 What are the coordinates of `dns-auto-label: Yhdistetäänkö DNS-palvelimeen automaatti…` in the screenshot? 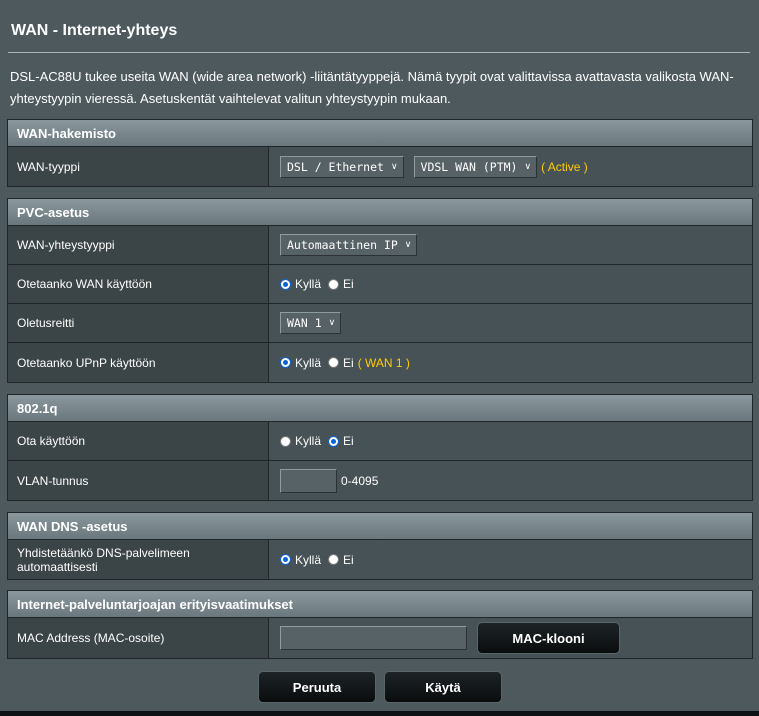 It's located at (138, 559).